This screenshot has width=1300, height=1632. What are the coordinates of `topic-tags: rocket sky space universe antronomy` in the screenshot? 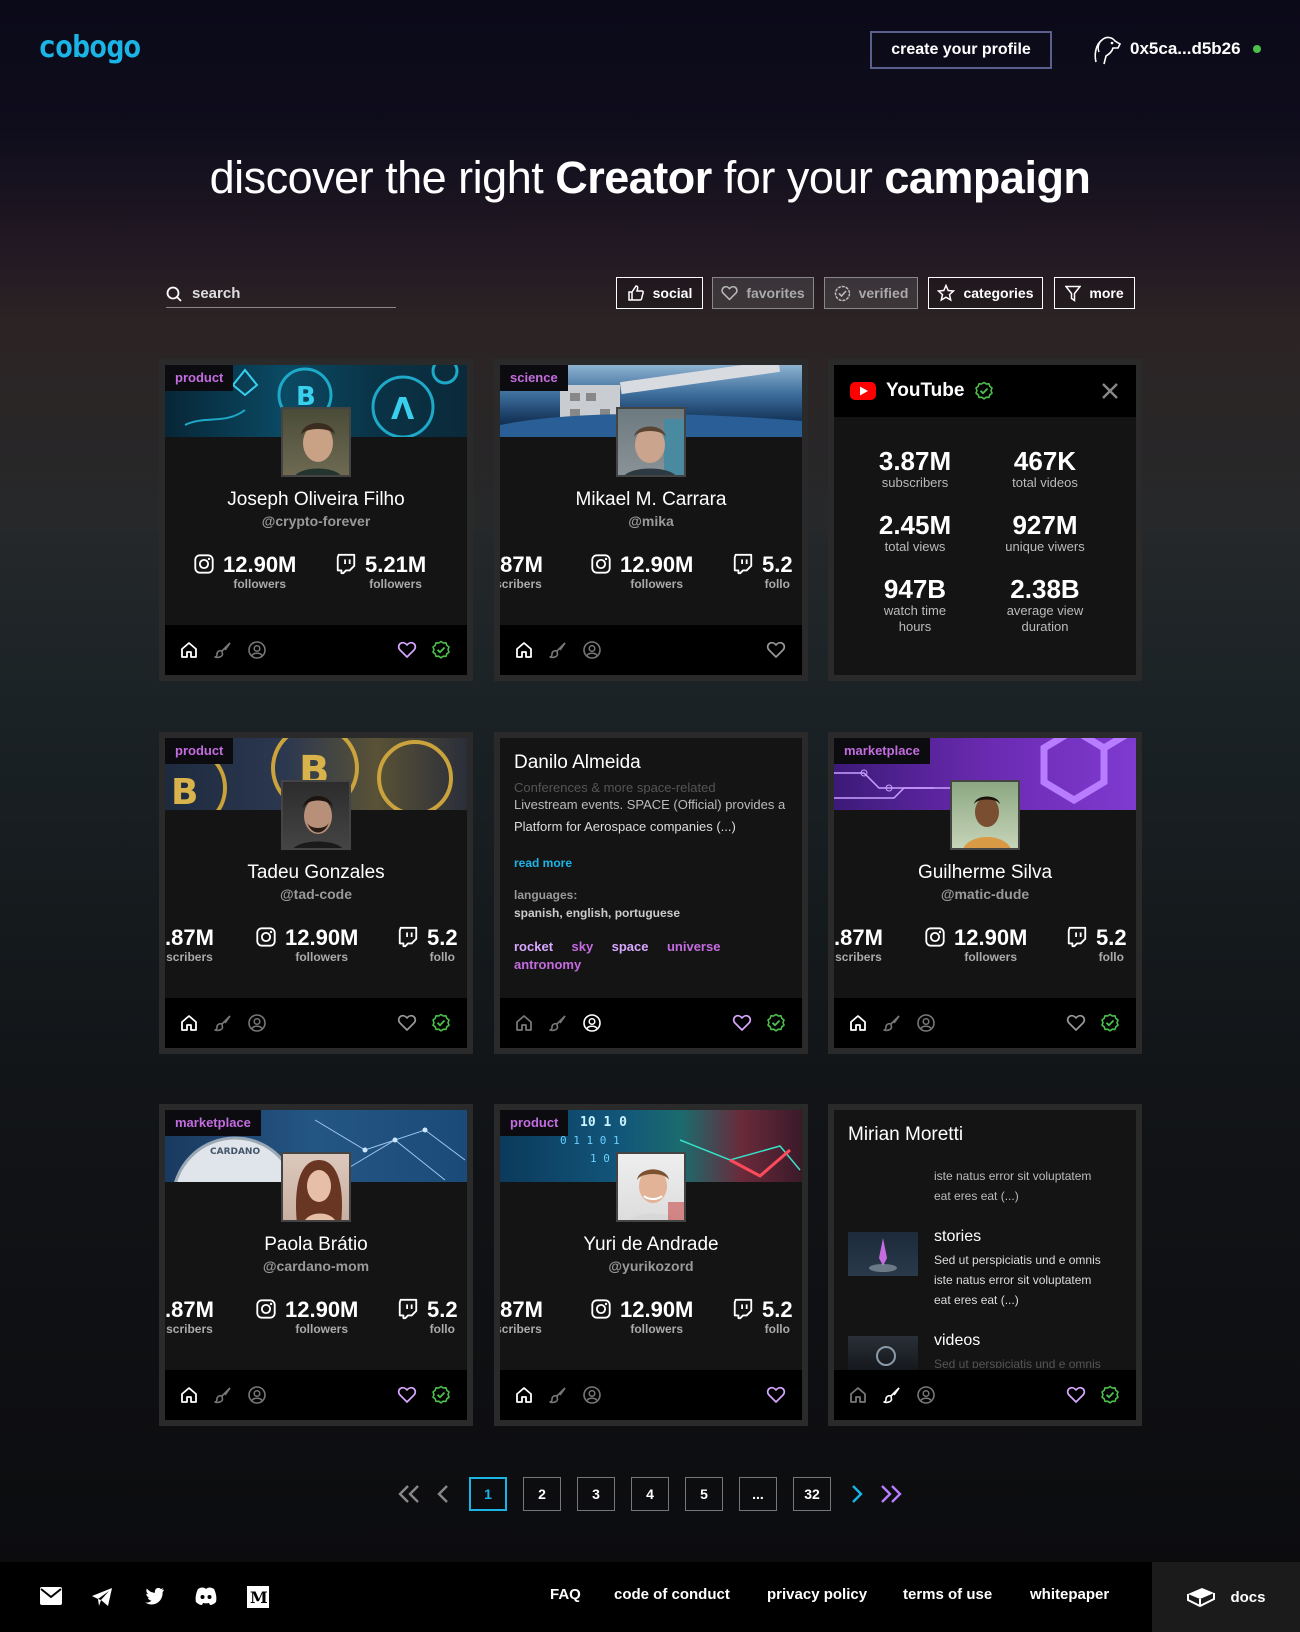 It's located at (649, 956).